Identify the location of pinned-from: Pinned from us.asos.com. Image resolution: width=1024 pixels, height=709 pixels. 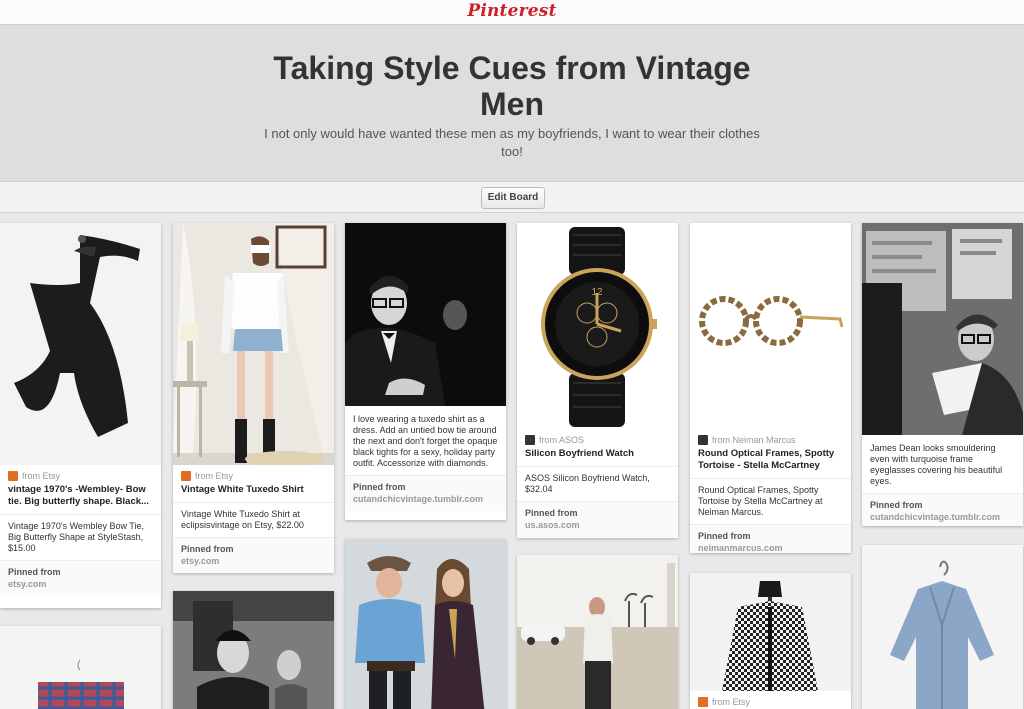
(597, 519).